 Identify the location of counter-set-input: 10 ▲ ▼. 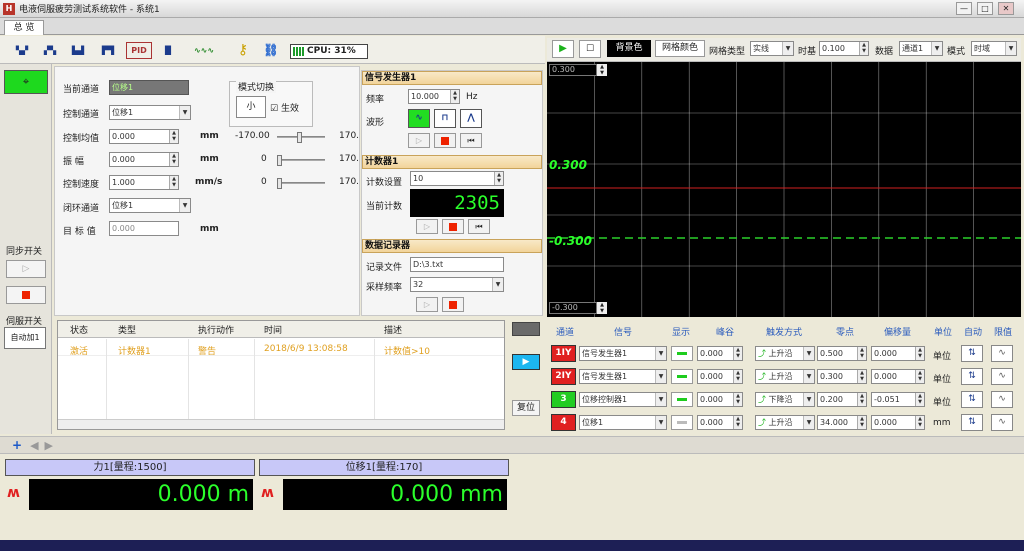
(457, 178).